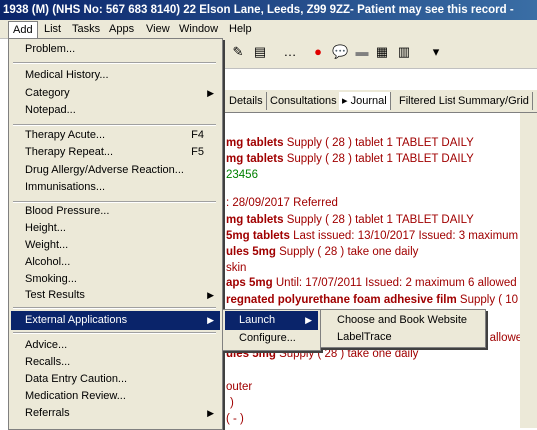  What do you see at coordinates (346, 101) in the screenshot?
I see `tab-arrow-icon: ▸` at bounding box center [346, 101].